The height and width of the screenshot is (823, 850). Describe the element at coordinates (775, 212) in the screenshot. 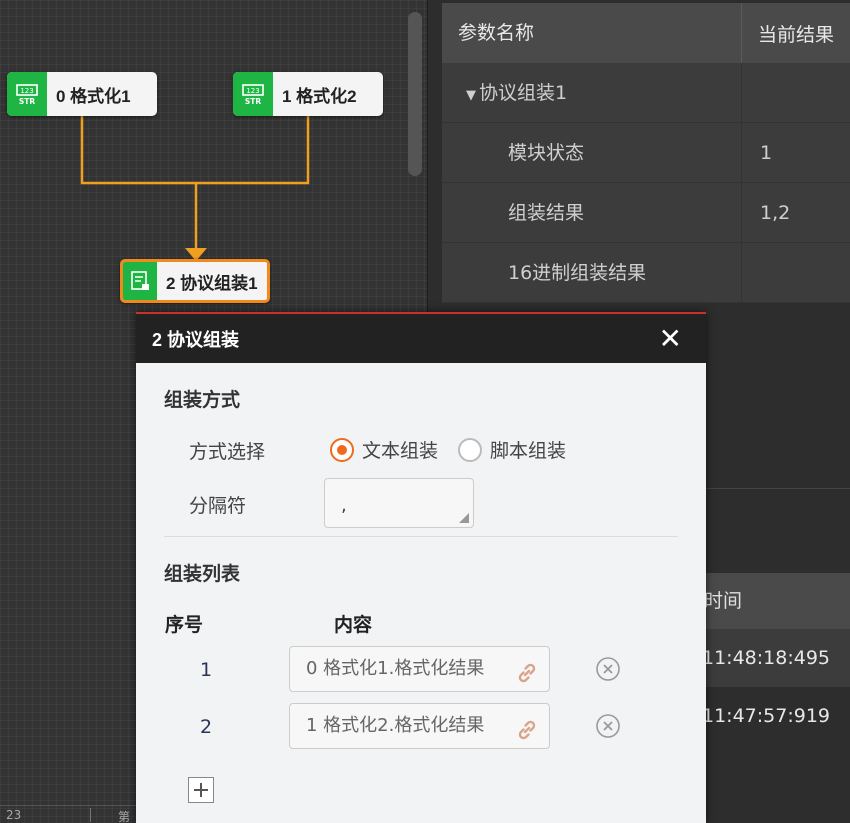

I see `param-value: 1,2` at that location.